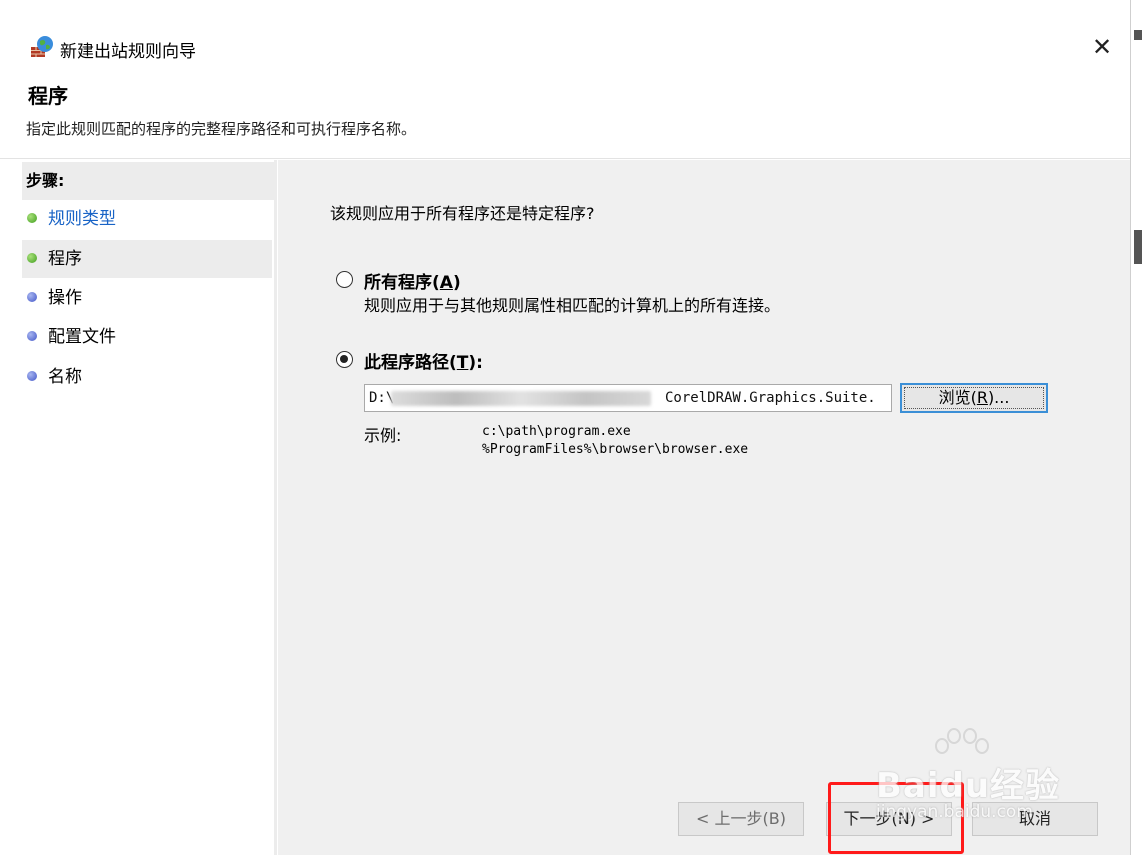  I want to click on step-current-dot-icon, so click(32, 258).